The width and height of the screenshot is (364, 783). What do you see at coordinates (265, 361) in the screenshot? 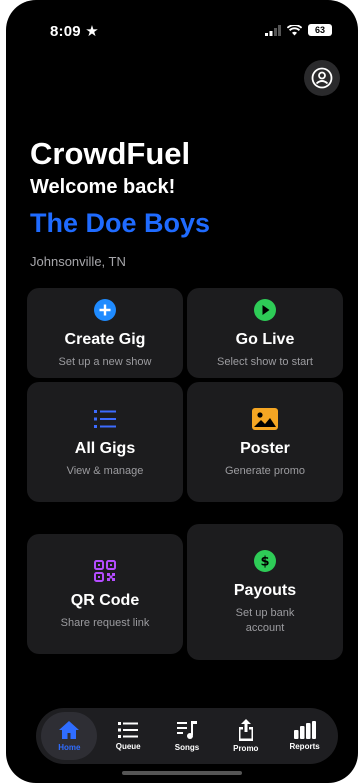
I see `card-subtitle: Select show to start` at bounding box center [265, 361].